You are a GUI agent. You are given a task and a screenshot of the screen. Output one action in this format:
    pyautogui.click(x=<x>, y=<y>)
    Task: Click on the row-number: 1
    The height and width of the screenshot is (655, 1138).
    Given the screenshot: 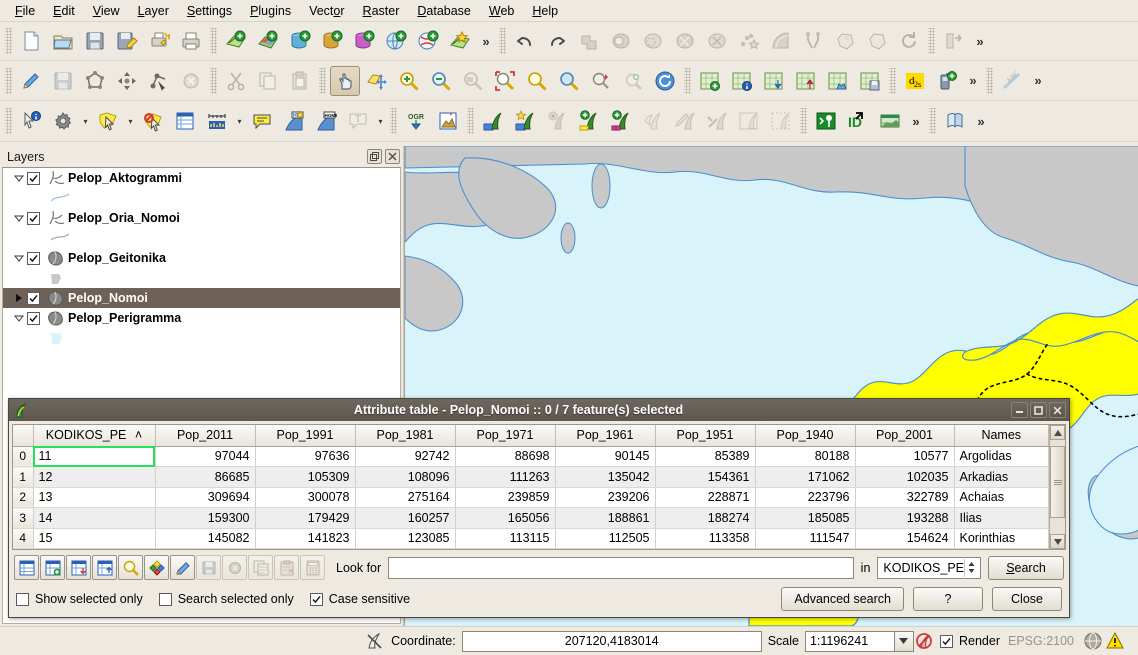 What is the action you would take?
    pyautogui.click(x=23, y=477)
    